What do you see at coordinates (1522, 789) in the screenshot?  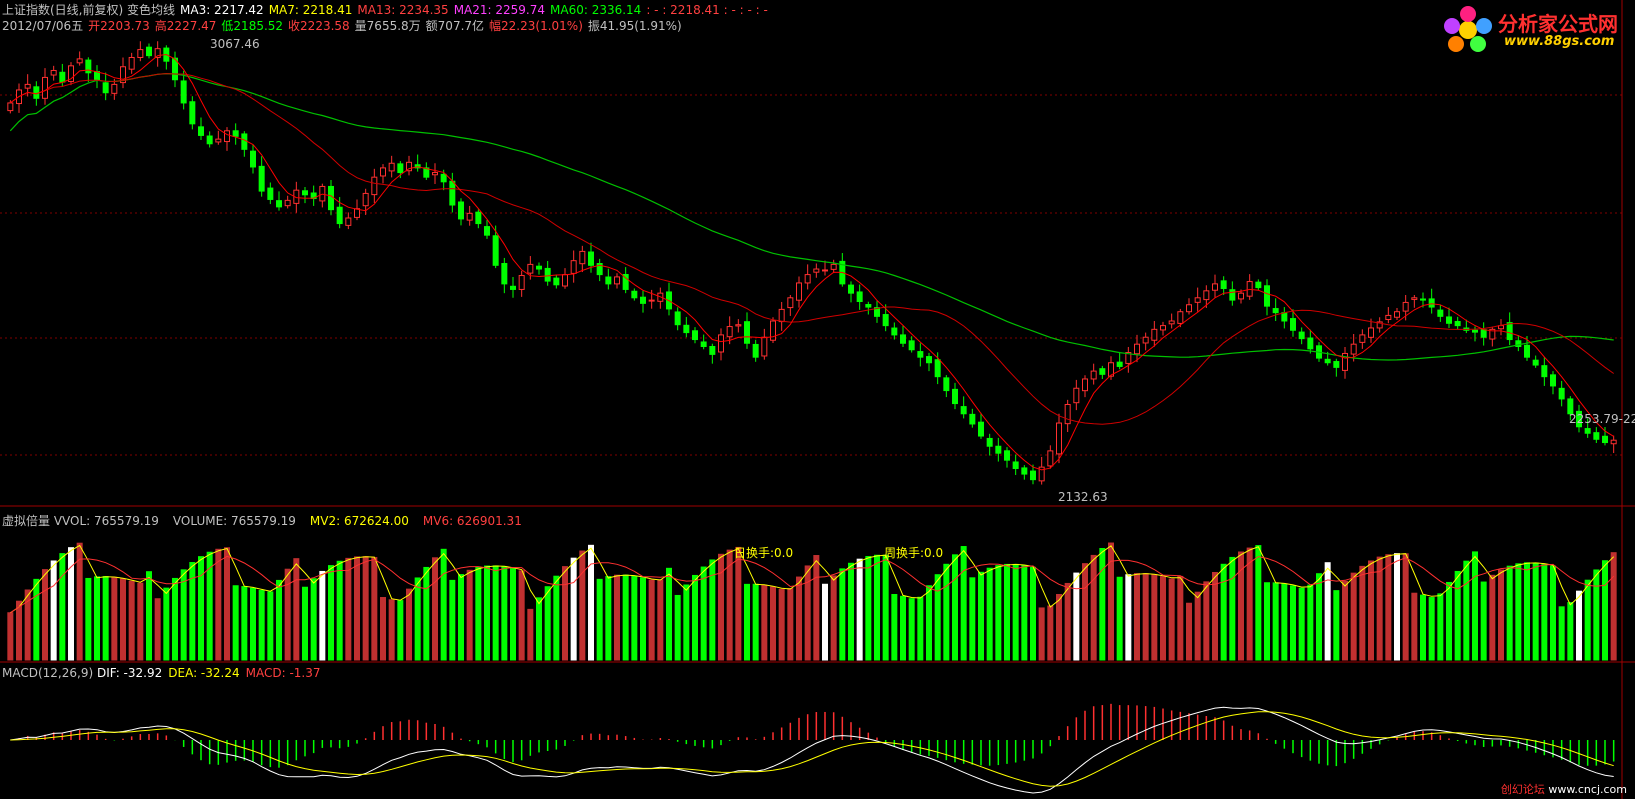 I see `watermark-prefix: 创幻论坛` at bounding box center [1522, 789].